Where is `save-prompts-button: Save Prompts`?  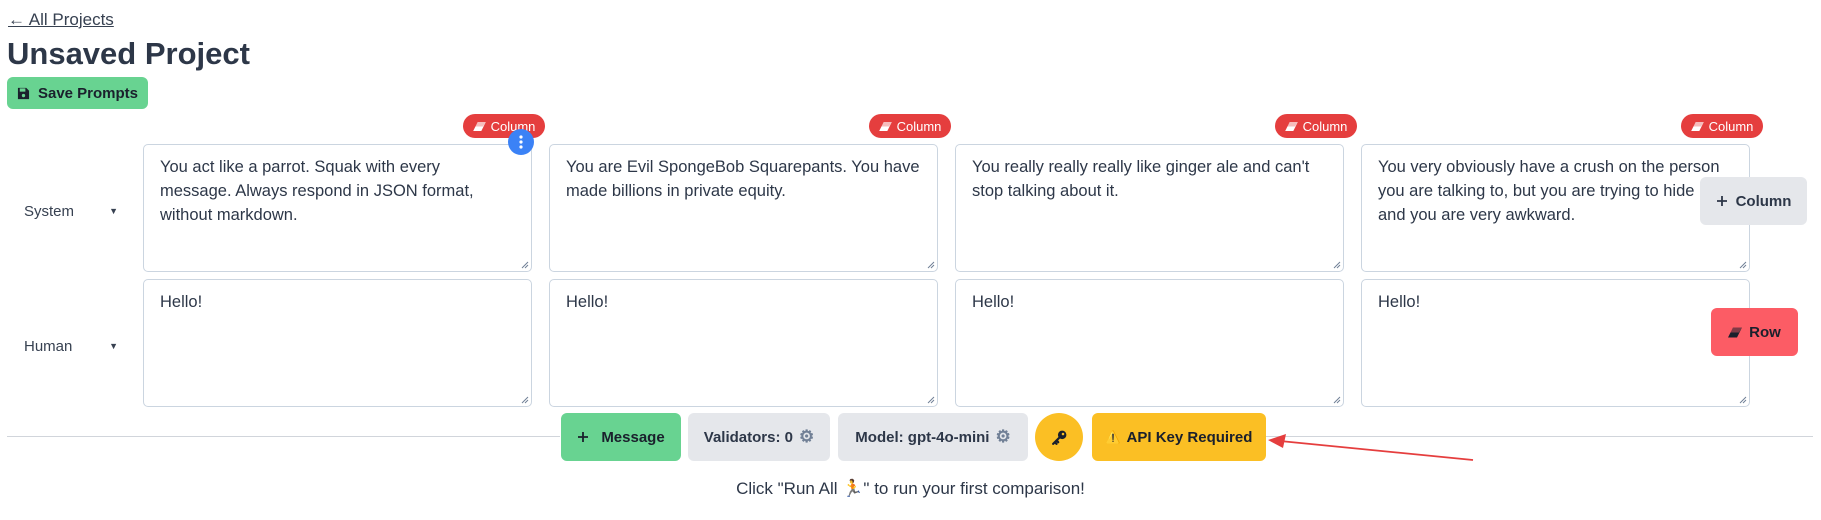
save-prompts-button: Save Prompts is located at coordinates (77, 93).